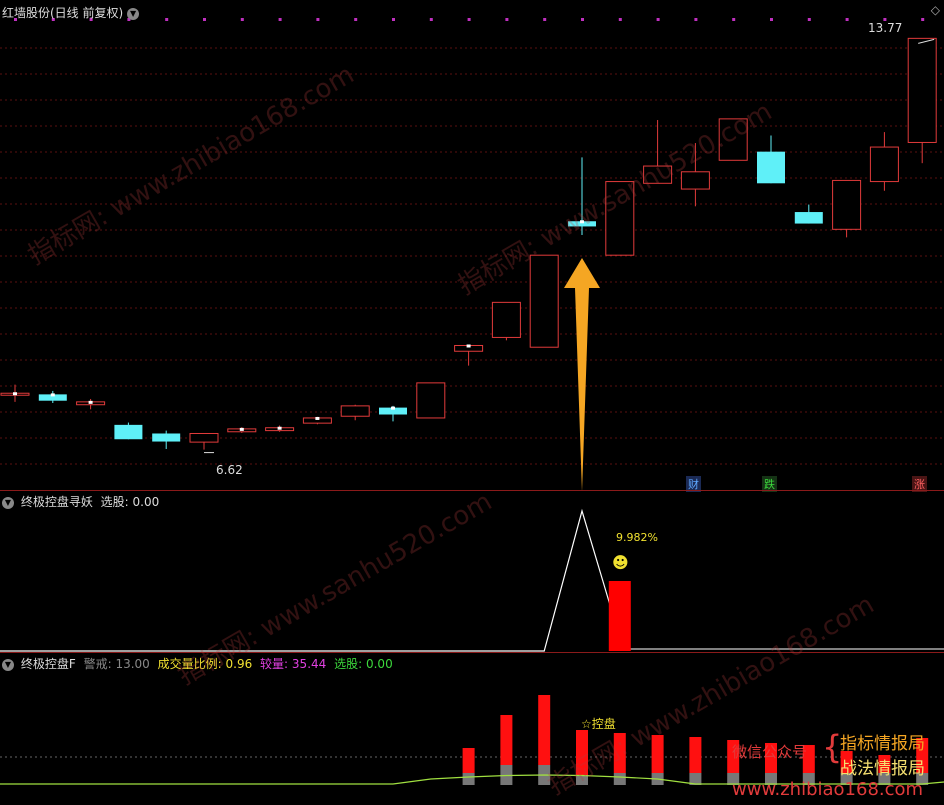 This screenshot has width=944, height=805. Describe the element at coordinates (63, 13) in the screenshot. I see `main-title: 红墙股份(日线 前复权)` at that location.